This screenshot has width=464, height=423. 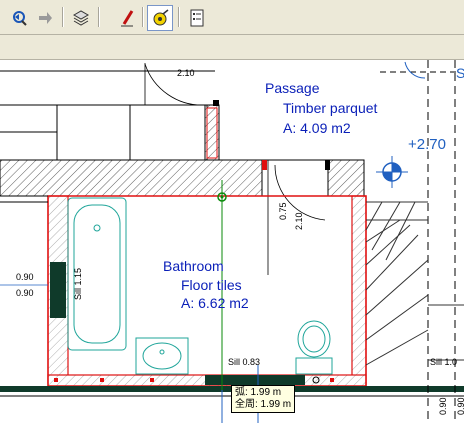 What do you see at coordinates (460, 73) in the screenshot?
I see `corner-letter: S` at bounding box center [460, 73].